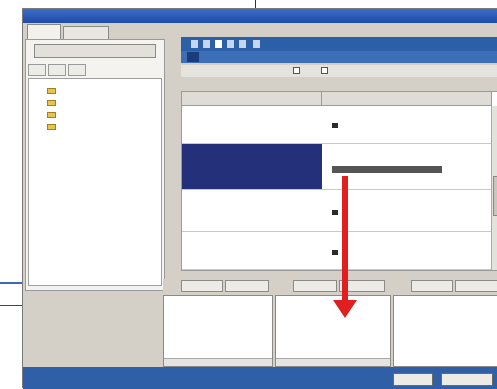 This screenshot has width=497, height=389. What do you see at coordinates (95, 182) in the screenshot?
I see `group-tree` at bounding box center [95, 182].